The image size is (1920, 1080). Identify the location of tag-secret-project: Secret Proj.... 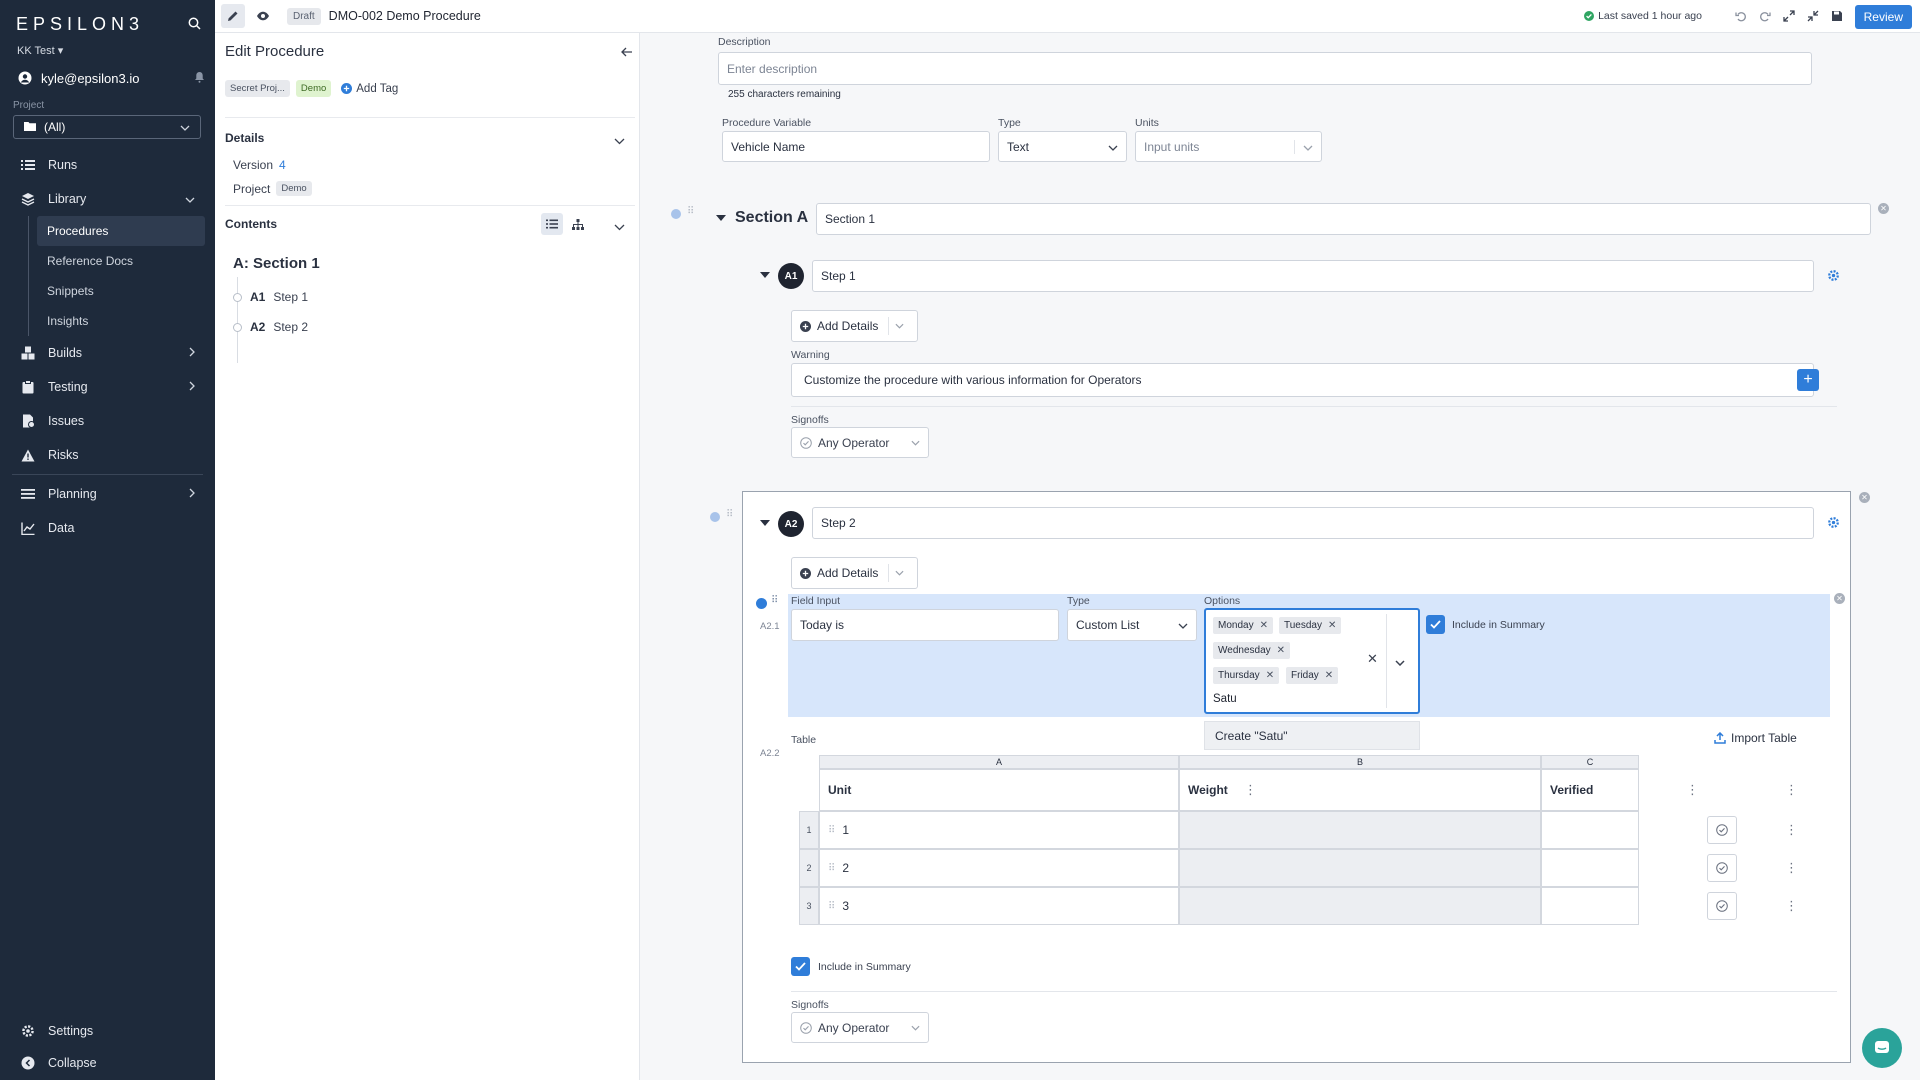
(257, 88).